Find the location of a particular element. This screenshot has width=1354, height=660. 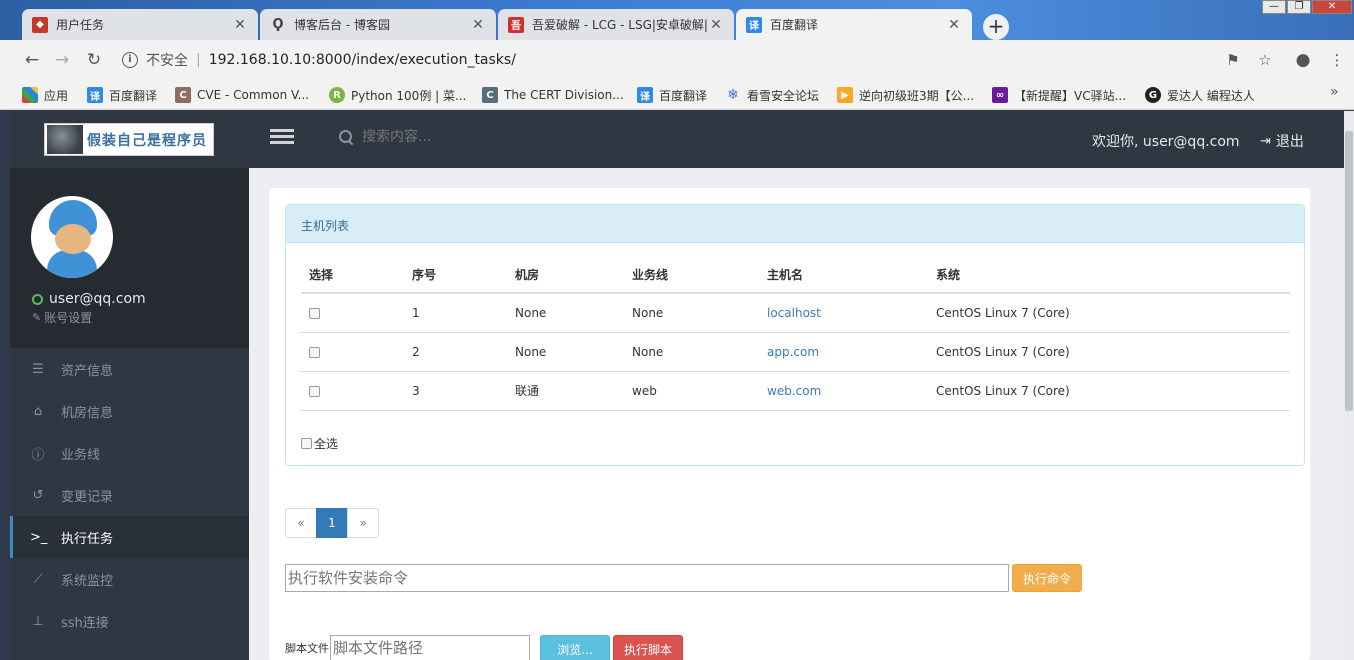

terminal-icon: >_ is located at coordinates (39, 537).